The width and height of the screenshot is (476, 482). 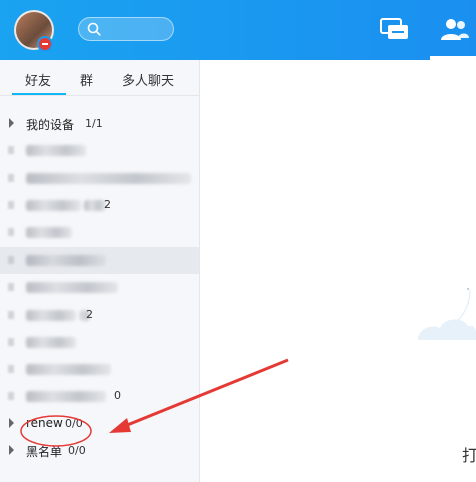 What do you see at coordinates (94, 123) in the screenshot?
I see `group-count: 1/1` at bounding box center [94, 123].